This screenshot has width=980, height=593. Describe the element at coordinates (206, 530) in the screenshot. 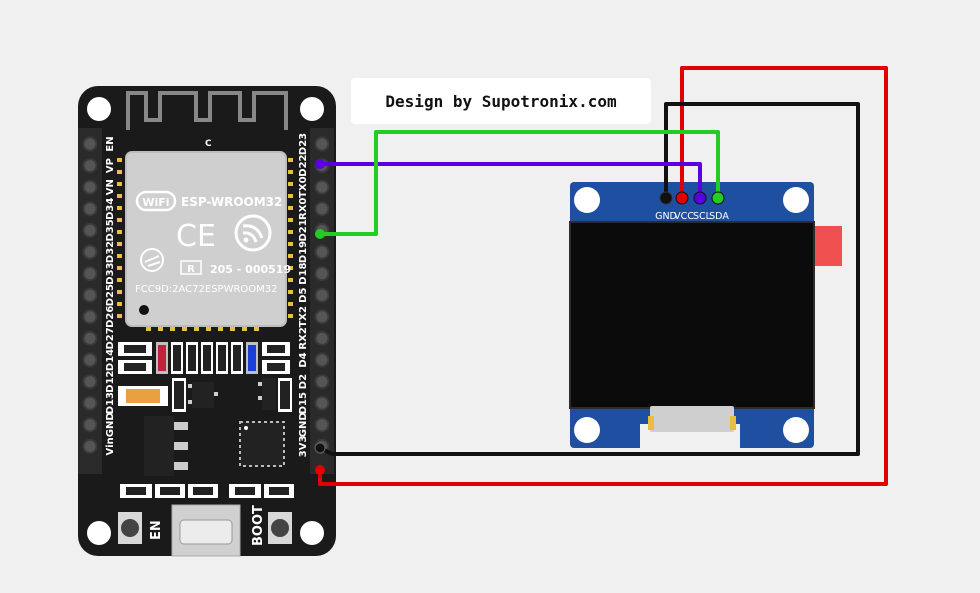

I see `usb-connector` at that location.